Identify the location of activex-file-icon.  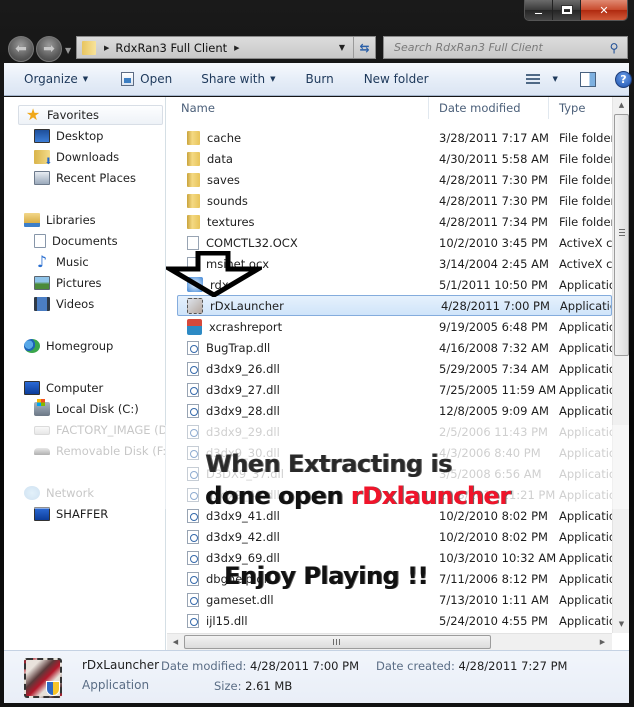
(193, 242).